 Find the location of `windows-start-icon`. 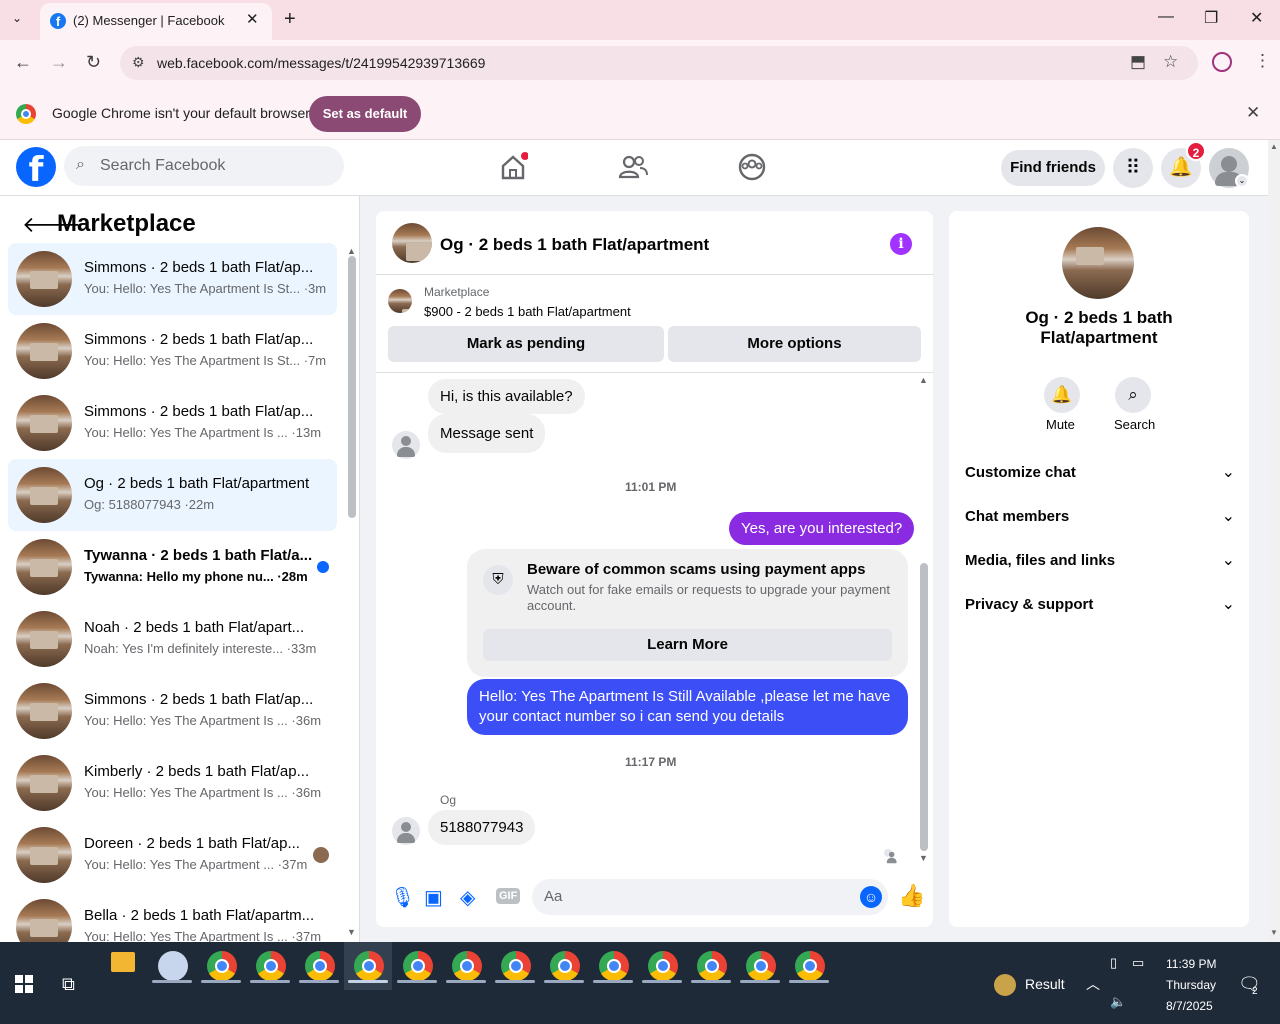

windows-start-icon is located at coordinates (24, 984).